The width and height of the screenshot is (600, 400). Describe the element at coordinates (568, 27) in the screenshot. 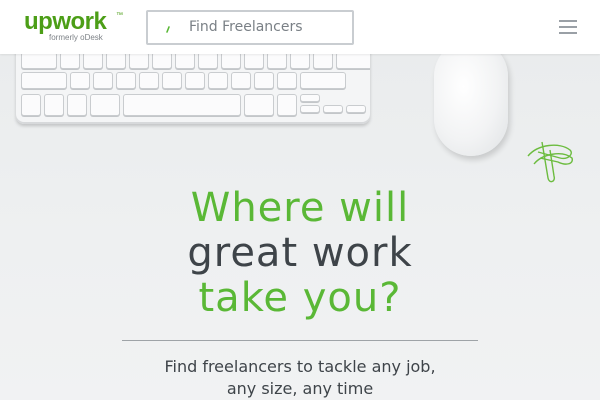

I see `hamburger-menu-button` at that location.